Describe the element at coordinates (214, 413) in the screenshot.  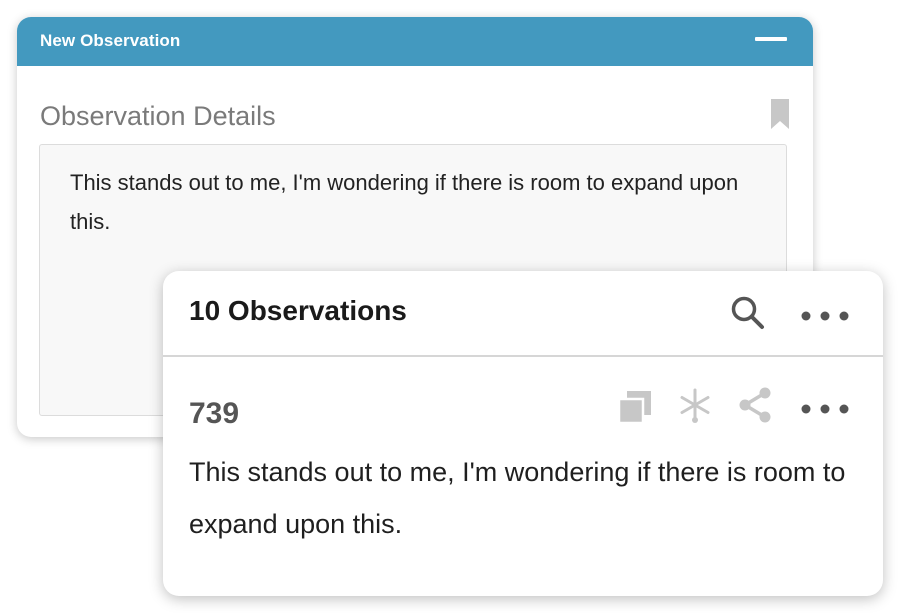
I see `observation-id: 739` at that location.